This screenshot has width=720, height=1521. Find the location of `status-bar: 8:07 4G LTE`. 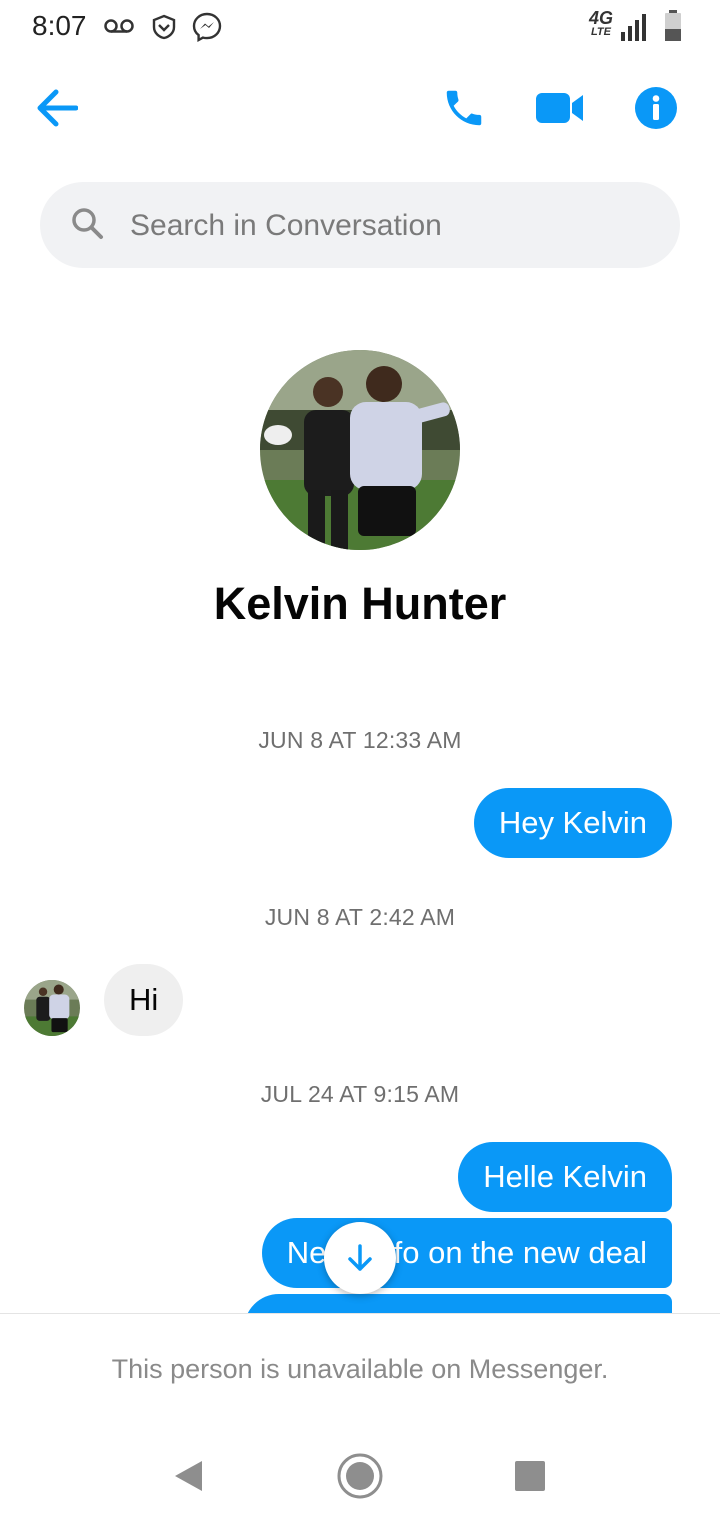

status-bar: 8:07 4G LTE is located at coordinates (360, 28).